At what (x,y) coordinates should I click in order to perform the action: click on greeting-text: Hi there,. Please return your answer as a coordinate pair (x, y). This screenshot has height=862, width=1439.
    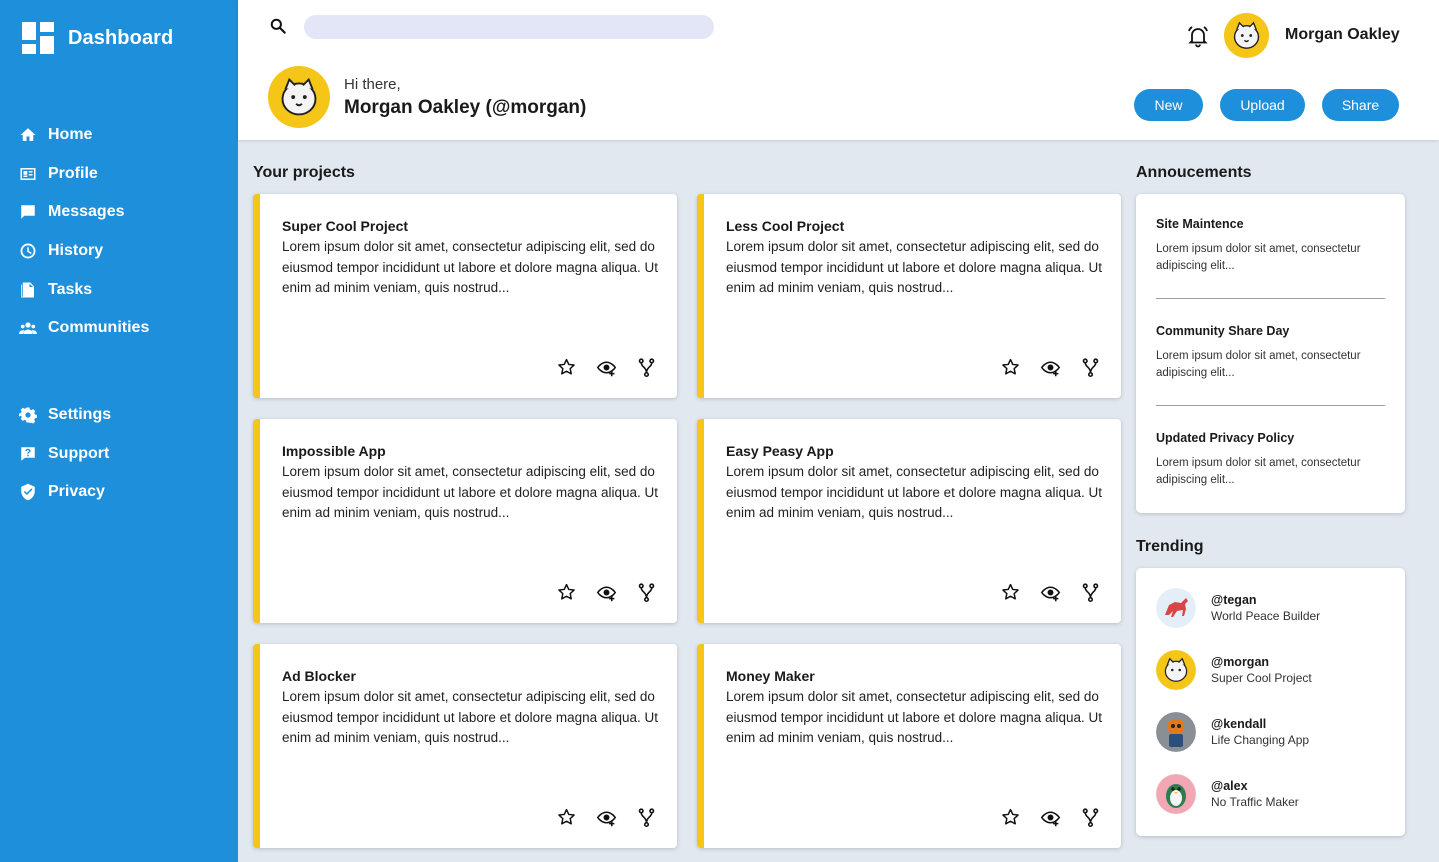
    Looking at the image, I should click on (372, 84).